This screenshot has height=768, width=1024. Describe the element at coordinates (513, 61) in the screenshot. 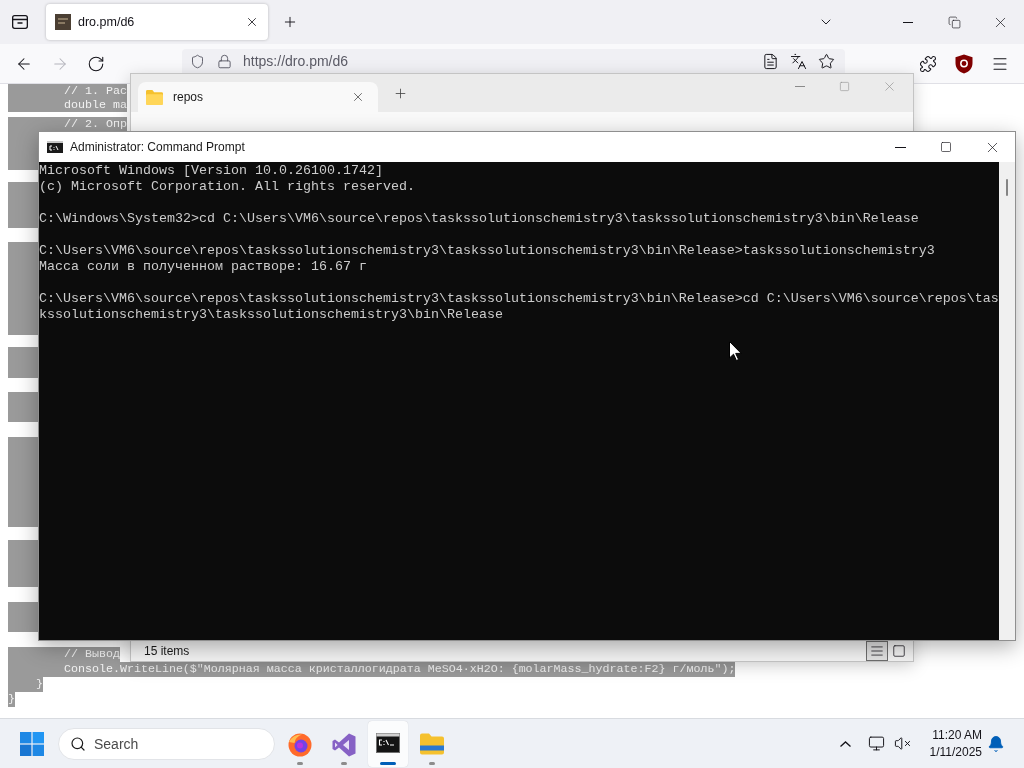

I see `address-field: https://dro.pm/d6` at that location.